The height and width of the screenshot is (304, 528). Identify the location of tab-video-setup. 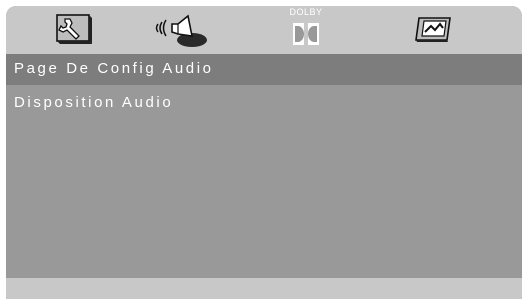
(433, 30).